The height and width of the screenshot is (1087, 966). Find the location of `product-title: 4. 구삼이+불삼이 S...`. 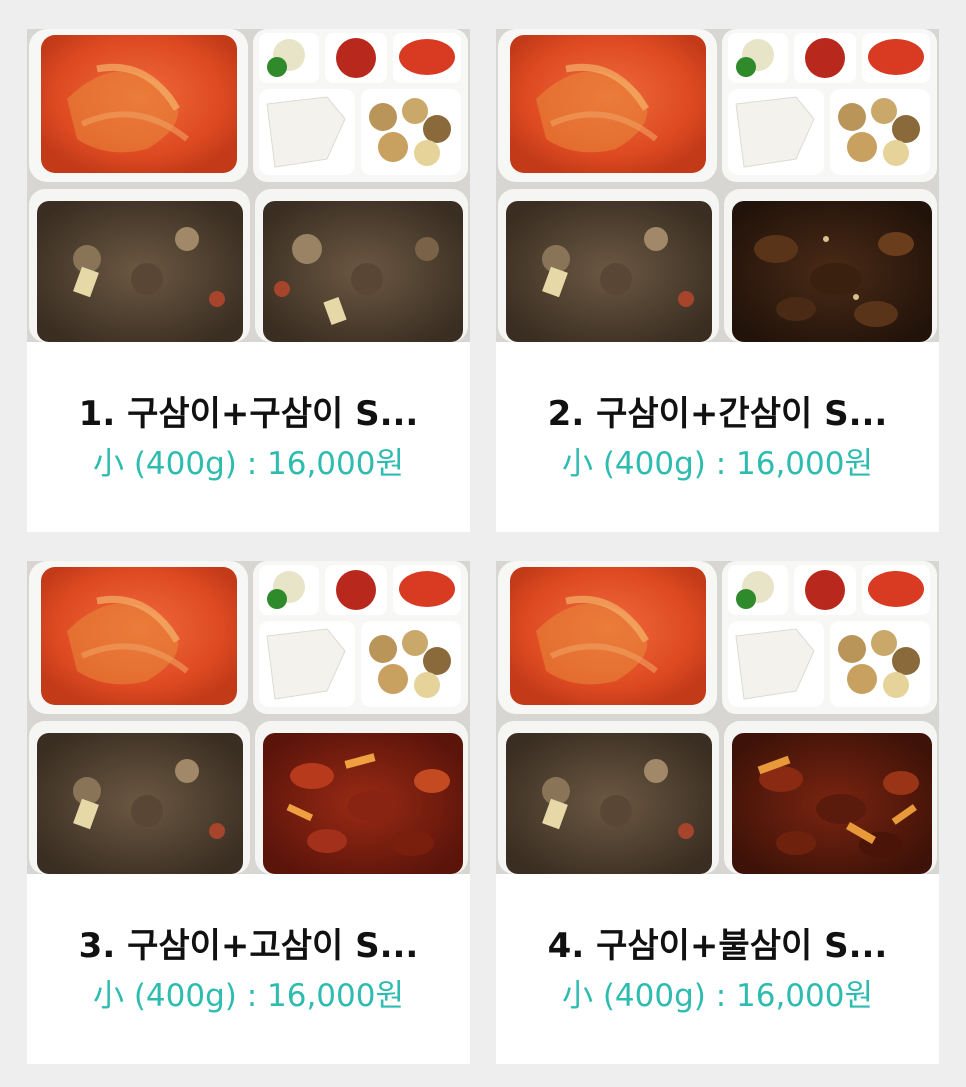

product-title: 4. 구삼이+불삼이 S... is located at coordinates (717, 946).